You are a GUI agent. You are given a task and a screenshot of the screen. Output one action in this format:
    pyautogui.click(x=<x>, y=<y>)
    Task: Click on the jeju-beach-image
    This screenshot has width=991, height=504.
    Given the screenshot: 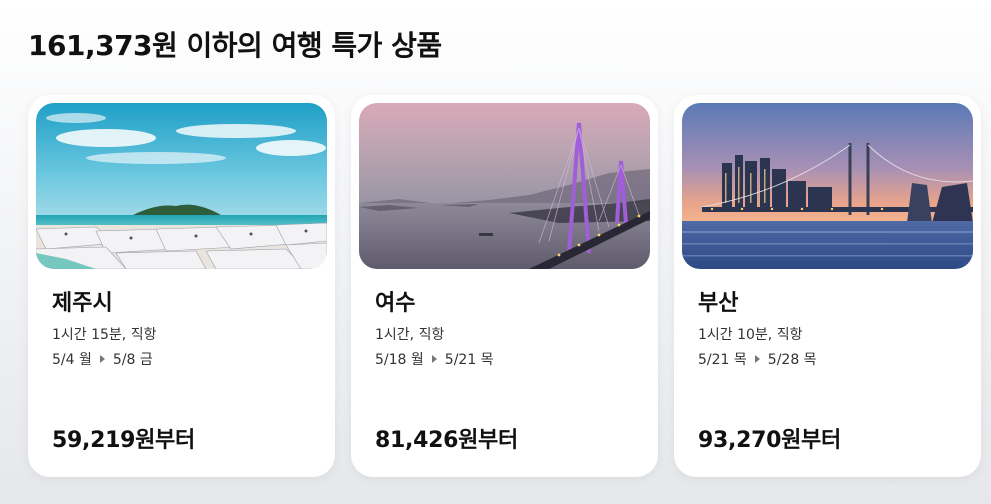 What is the action you would take?
    pyautogui.click(x=181, y=186)
    